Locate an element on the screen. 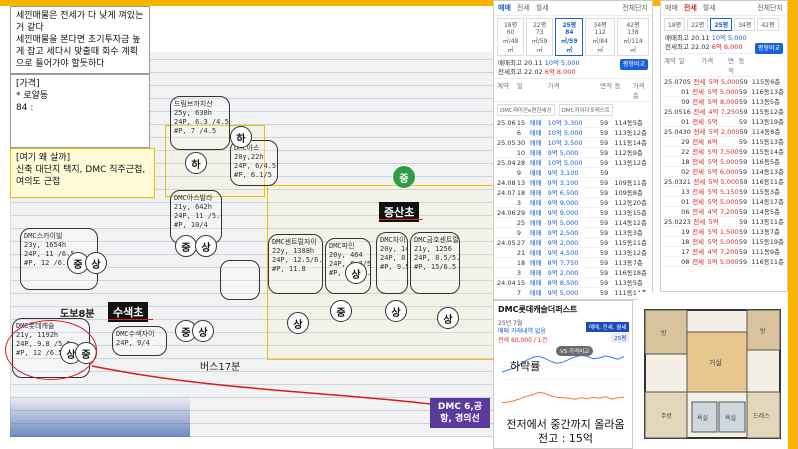 The width and height of the screenshot is (798, 449). row-floor: 15층 is located at coordinates (640, 213).